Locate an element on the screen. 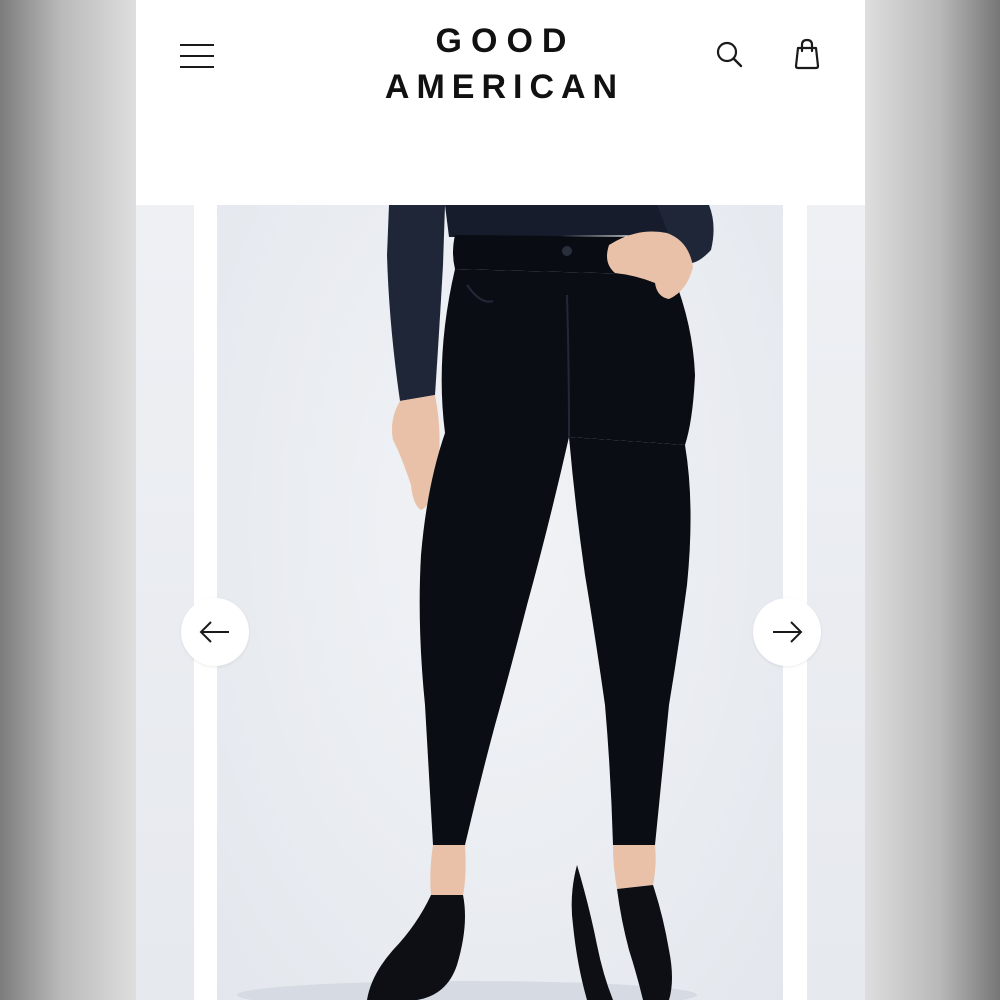 This screenshot has width=1000, height=1000. arrow-left-icon is located at coordinates (214, 632).